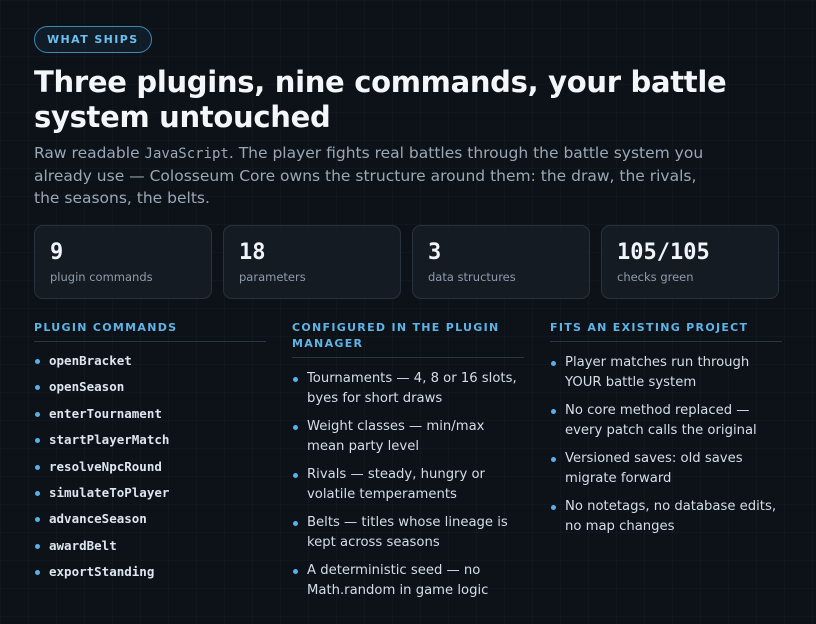 Image resolution: width=816 pixels, height=624 pixels. Describe the element at coordinates (186, 154) in the screenshot. I see `lede-code-term: JavaScript` at that location.